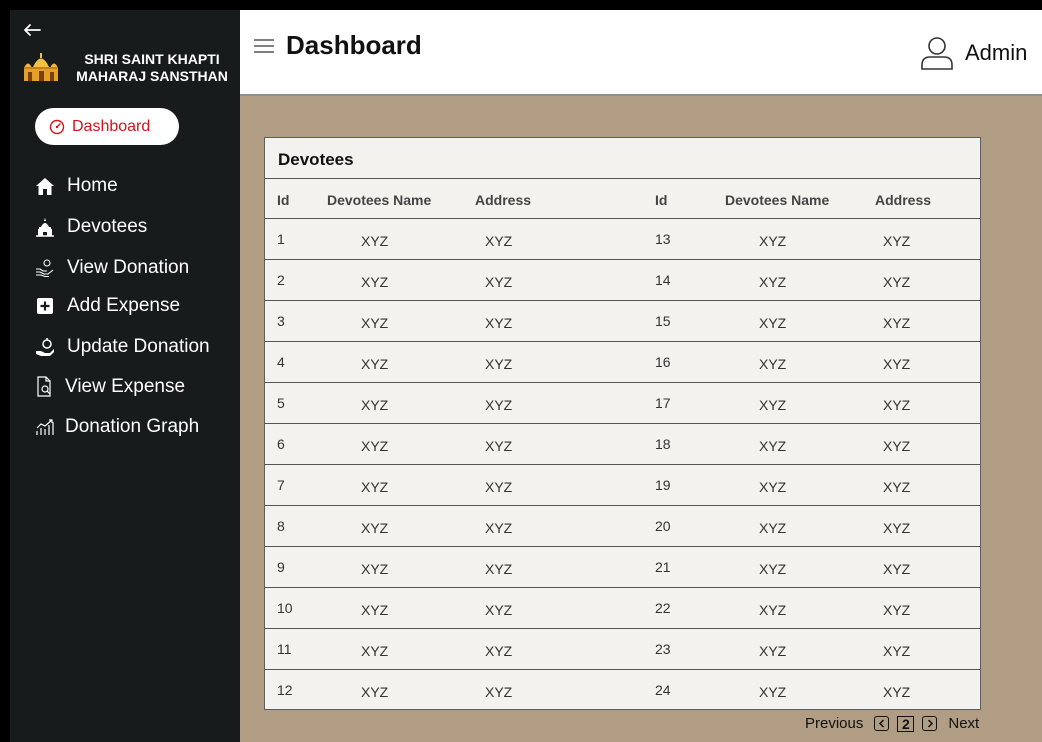 The width and height of the screenshot is (1042, 742). What do you see at coordinates (281, 321) in the screenshot?
I see `cell-id: 3` at bounding box center [281, 321].